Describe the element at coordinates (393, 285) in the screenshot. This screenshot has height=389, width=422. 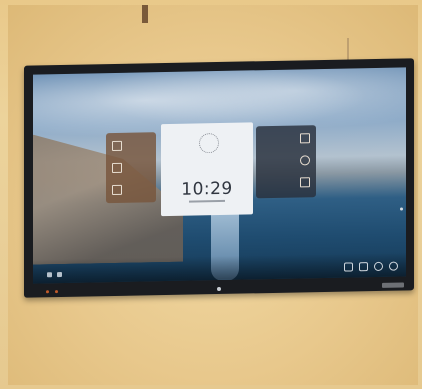
I see `brand-badge` at that location.